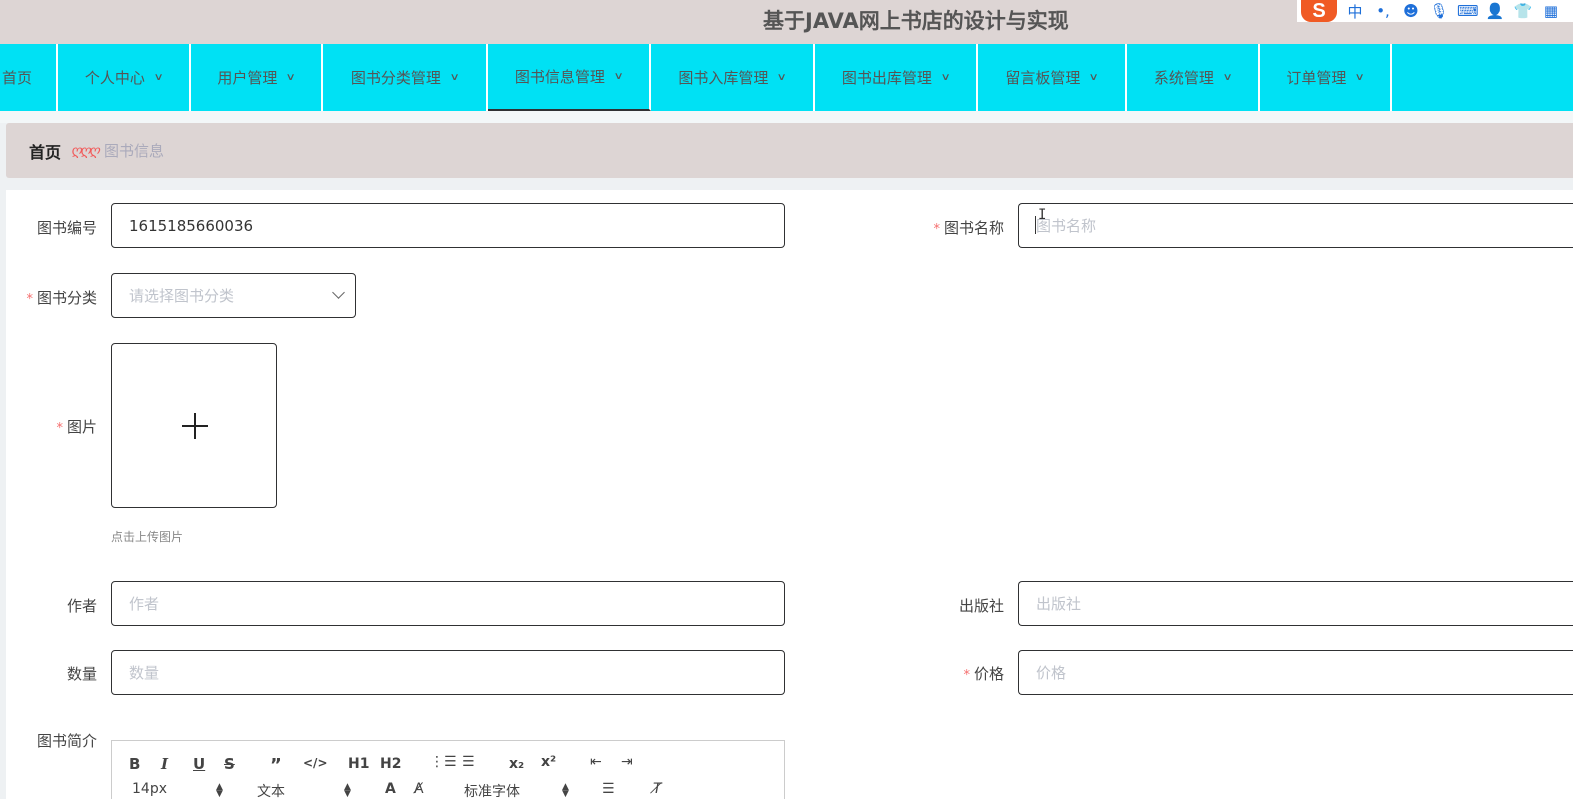 The height and width of the screenshot is (799, 1573). What do you see at coordinates (1468, 11) in the screenshot?
I see `keyboard-icon: ⌨` at bounding box center [1468, 11].